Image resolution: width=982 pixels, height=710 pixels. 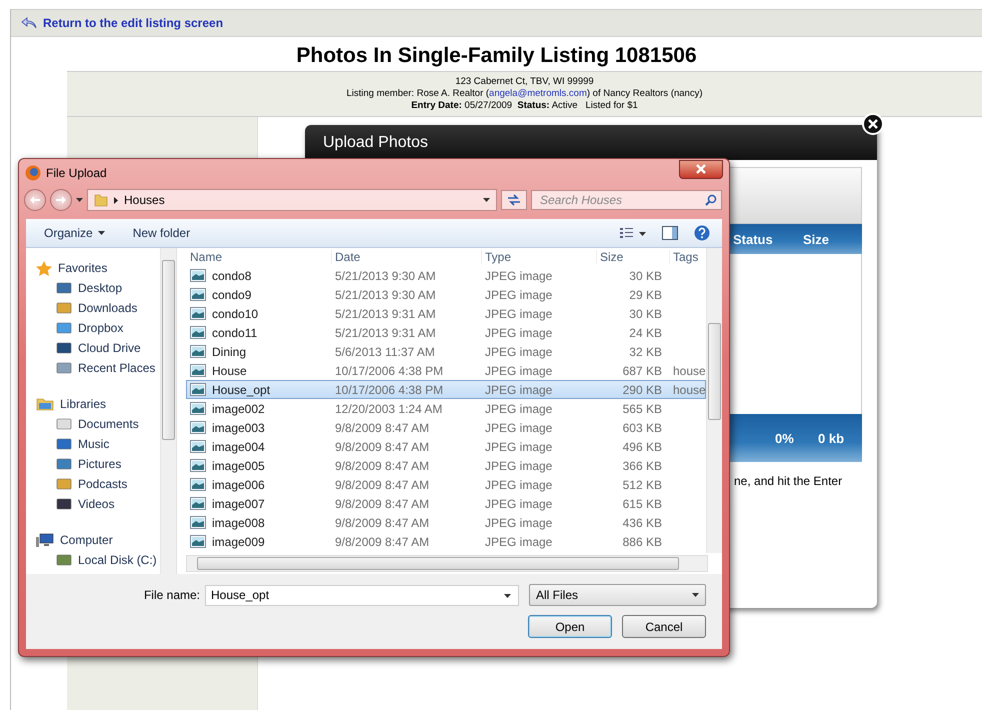 I want to click on address-bar: Houses, so click(x=292, y=200).